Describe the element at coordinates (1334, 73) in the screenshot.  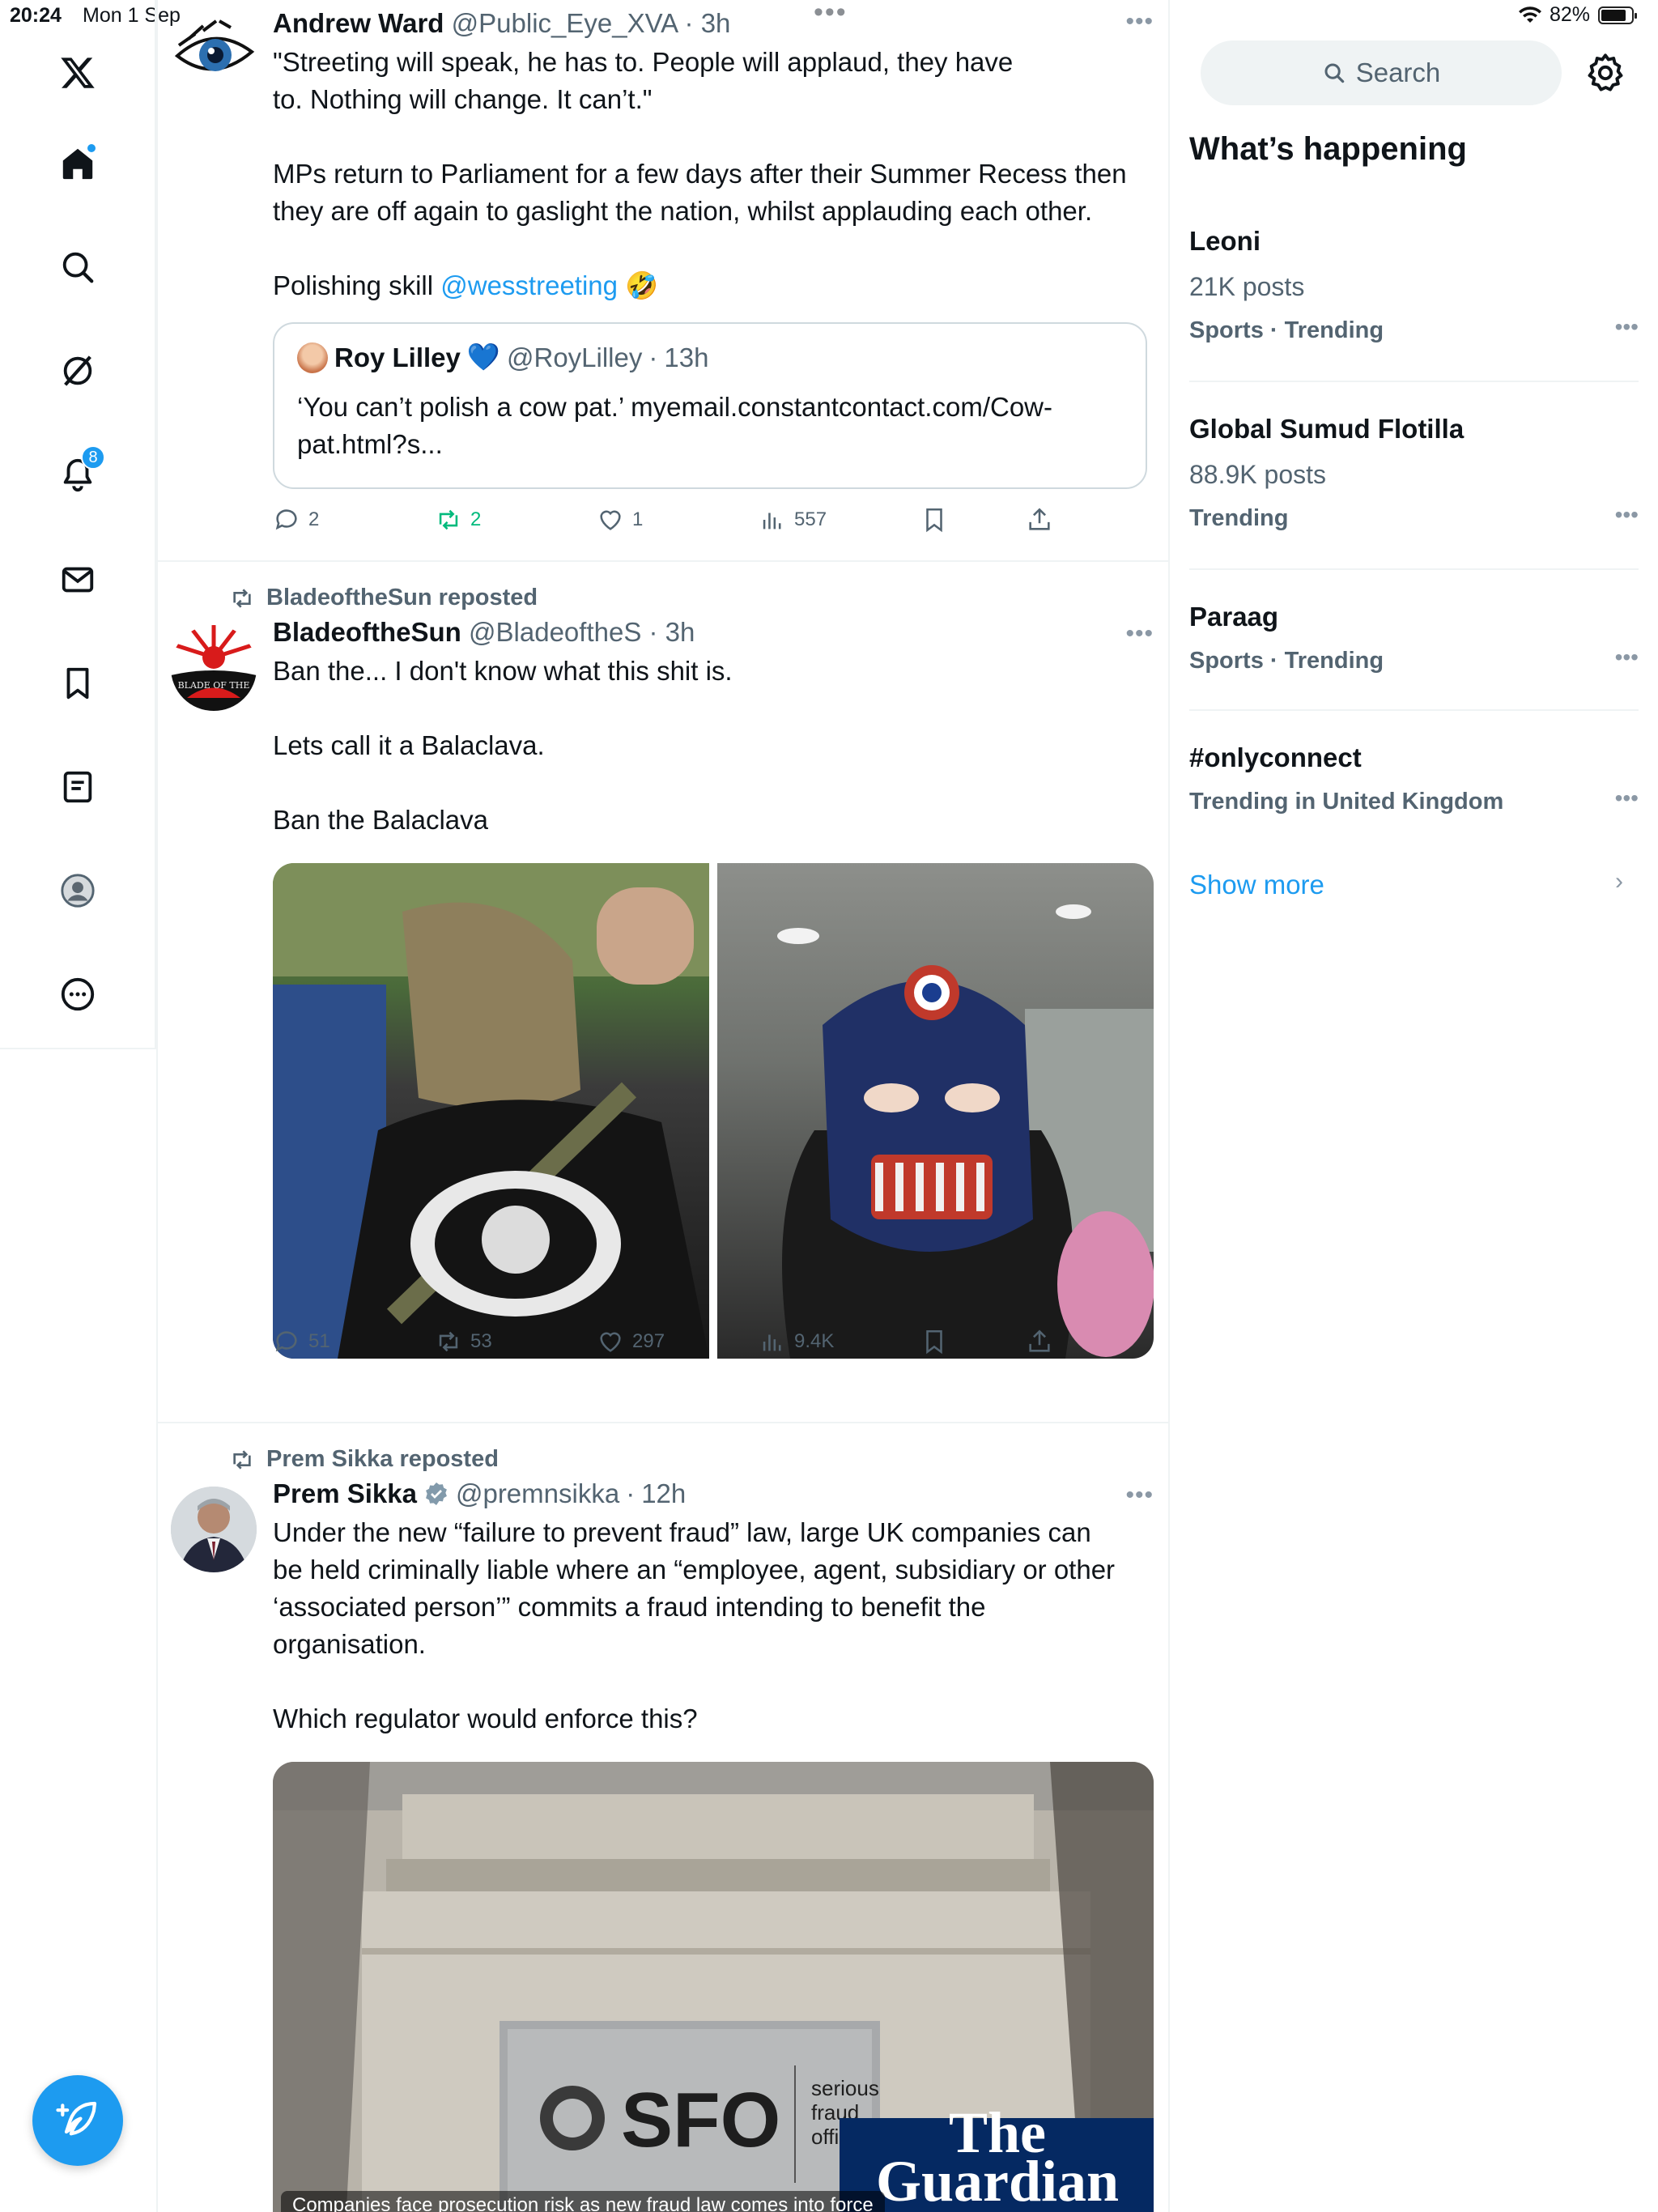
I see `search-icon` at that location.